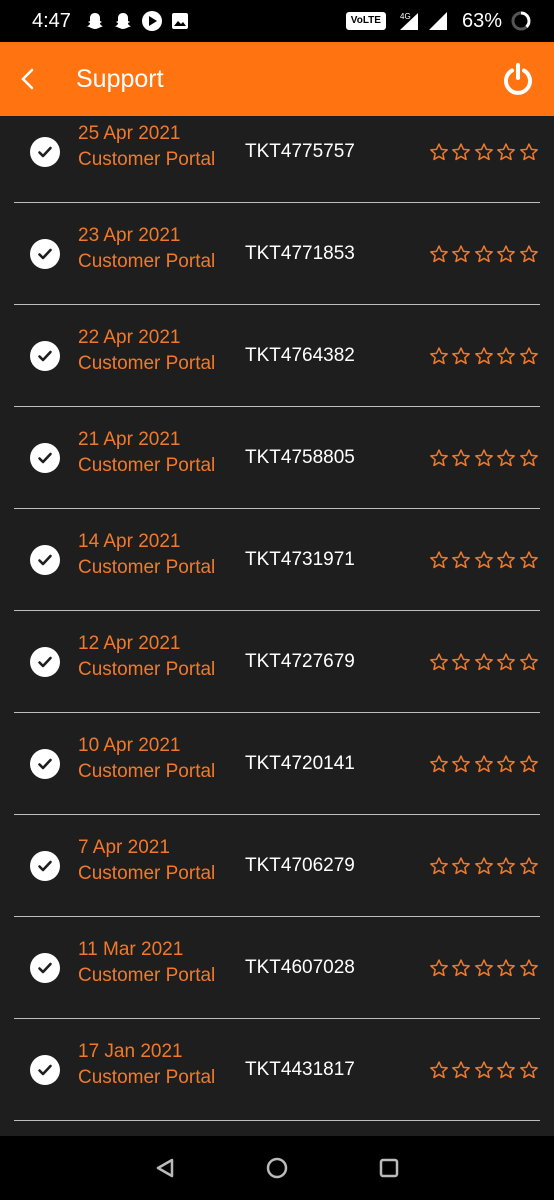 This screenshot has width=554, height=1200. I want to click on battery-percent: 63%, so click(481, 20).